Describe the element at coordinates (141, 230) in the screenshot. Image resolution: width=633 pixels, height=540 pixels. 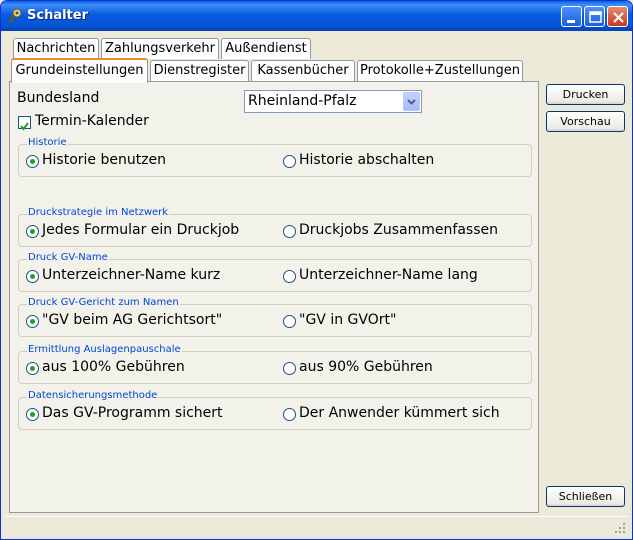
I see `radio-label: Jedes Formular ein Druckjob` at that location.